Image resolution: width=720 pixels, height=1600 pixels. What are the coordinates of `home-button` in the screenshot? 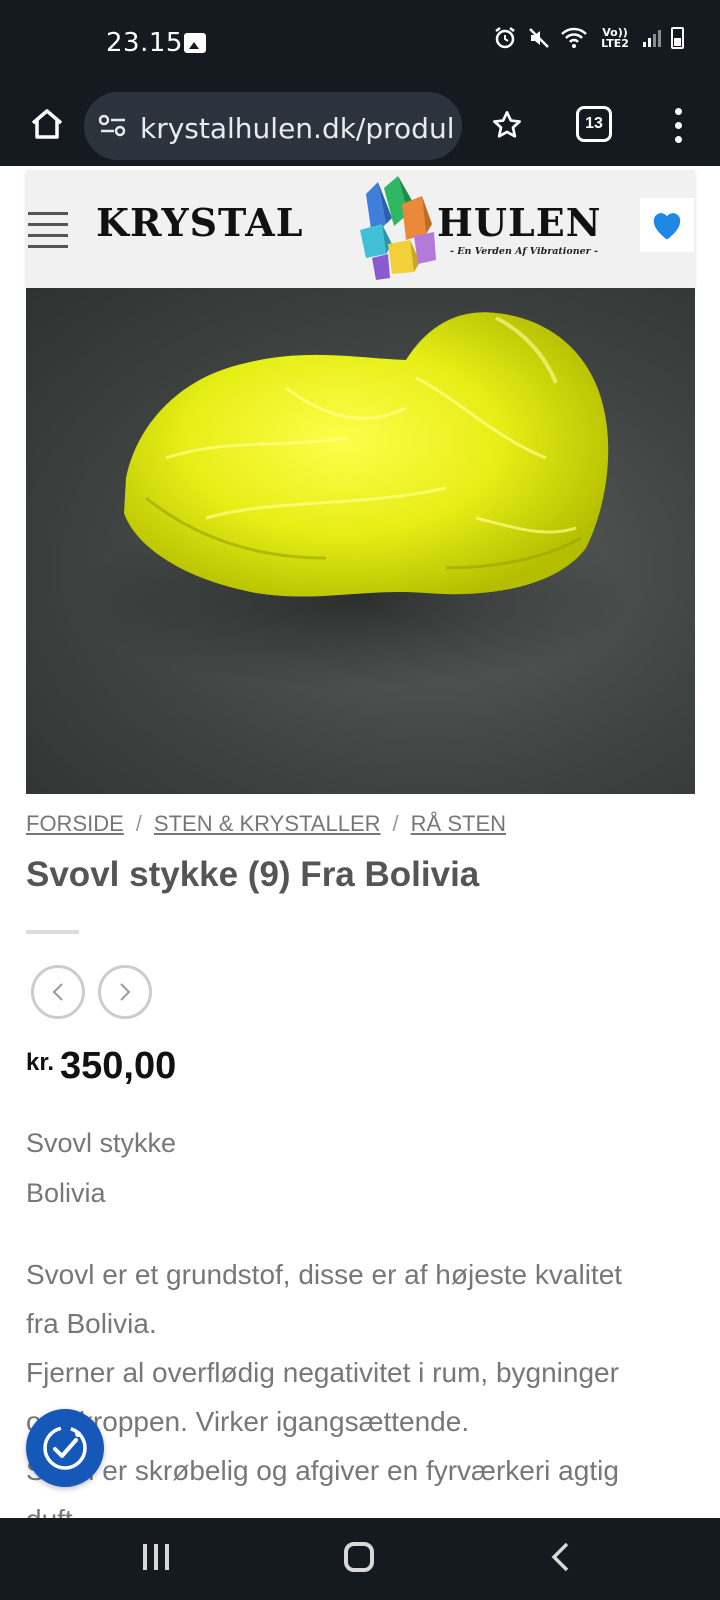 It's located at (47, 124).